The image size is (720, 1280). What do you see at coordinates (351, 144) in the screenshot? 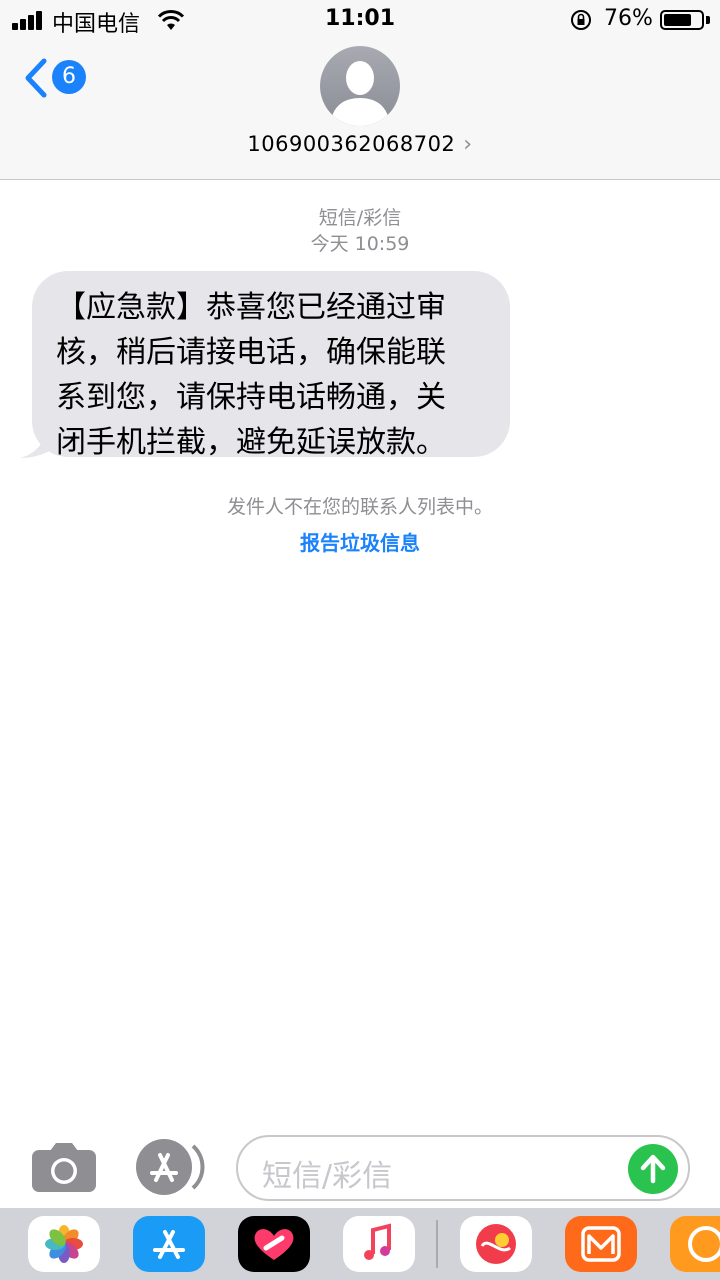
I see `contact-number: 106900362068702` at bounding box center [351, 144].